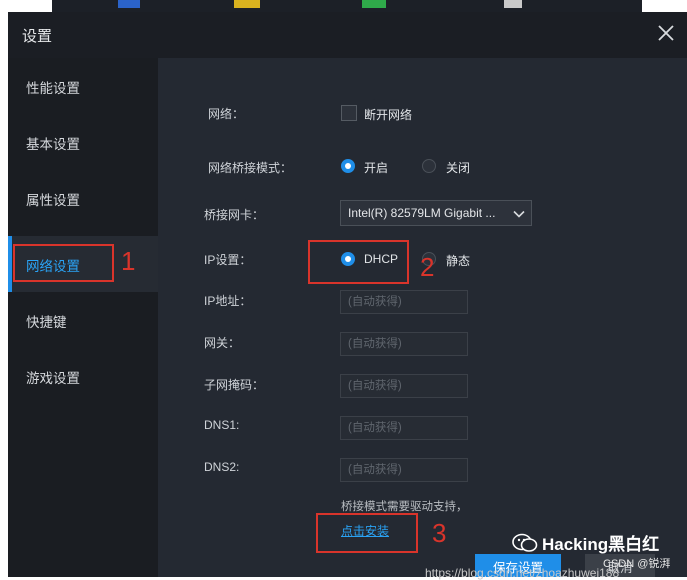 This screenshot has height=580, width=687. What do you see at coordinates (53, 144) in the screenshot?
I see `sidebar-item-label: 基本设置` at bounding box center [53, 144].